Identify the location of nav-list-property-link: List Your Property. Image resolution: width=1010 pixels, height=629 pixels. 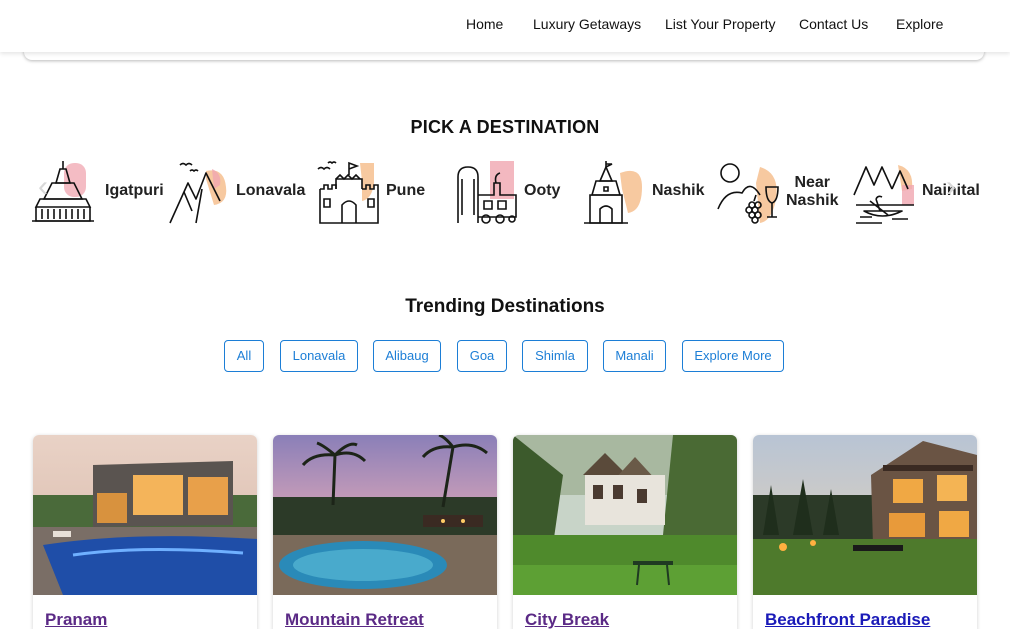
(720, 24).